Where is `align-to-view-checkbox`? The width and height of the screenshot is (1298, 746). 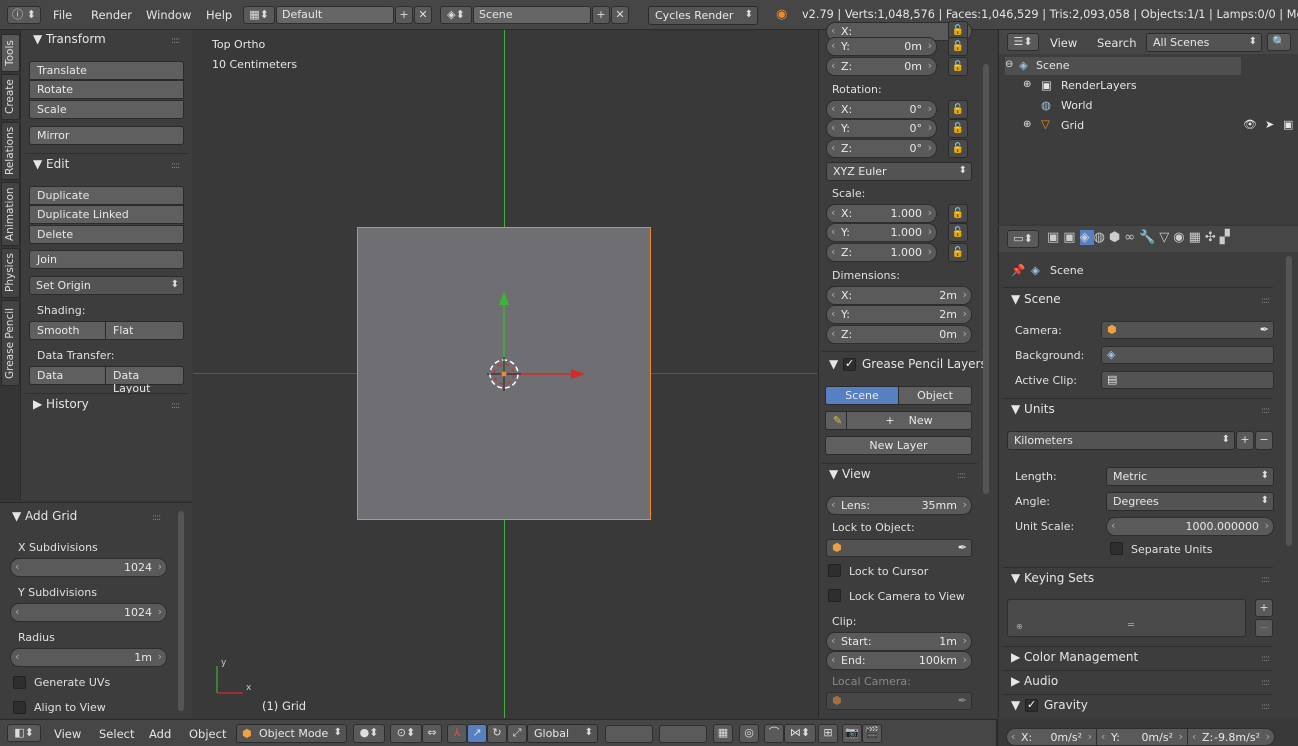 align-to-view-checkbox is located at coordinates (19, 707).